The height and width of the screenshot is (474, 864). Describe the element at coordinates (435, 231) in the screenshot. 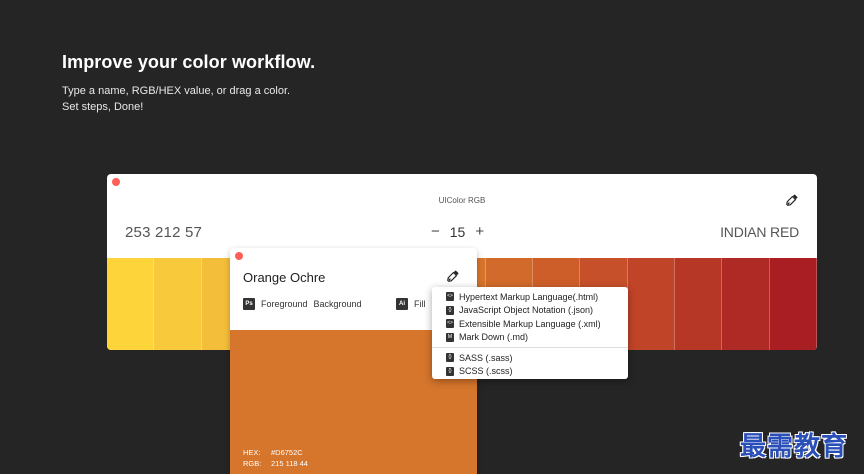

I see `decrement-steps-button: −` at that location.